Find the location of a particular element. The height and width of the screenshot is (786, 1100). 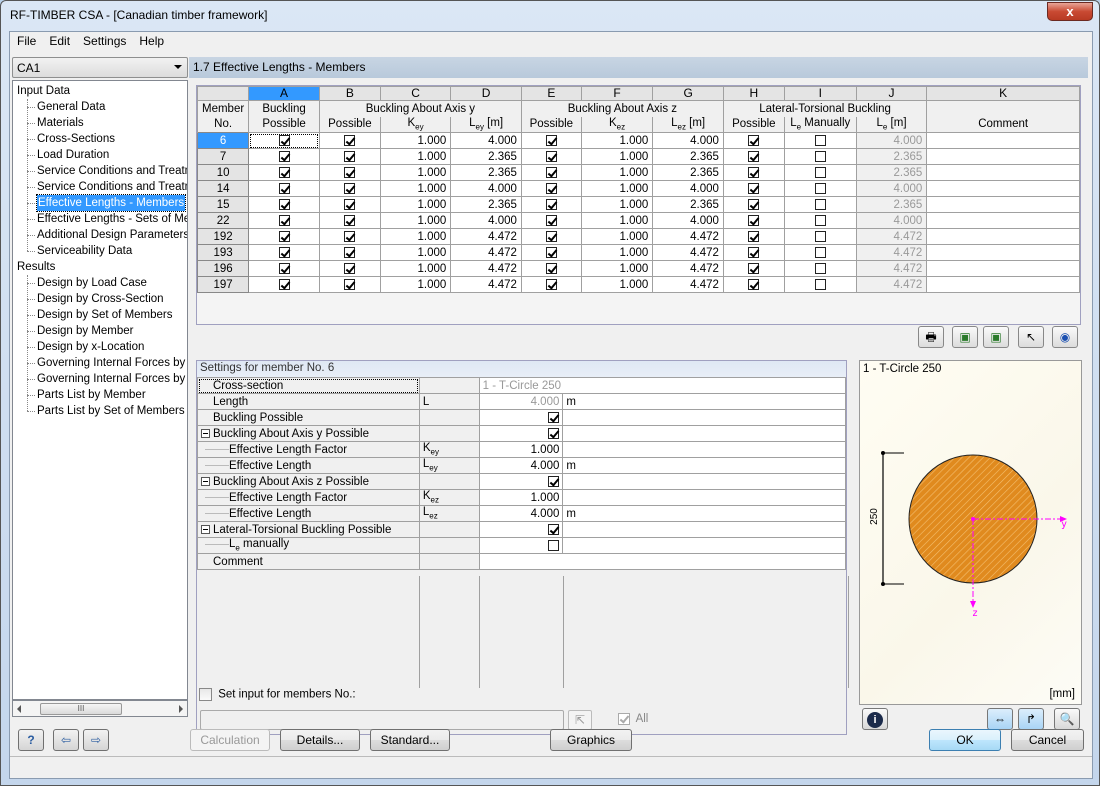

tree-root-results: Results is located at coordinates (36, 267).